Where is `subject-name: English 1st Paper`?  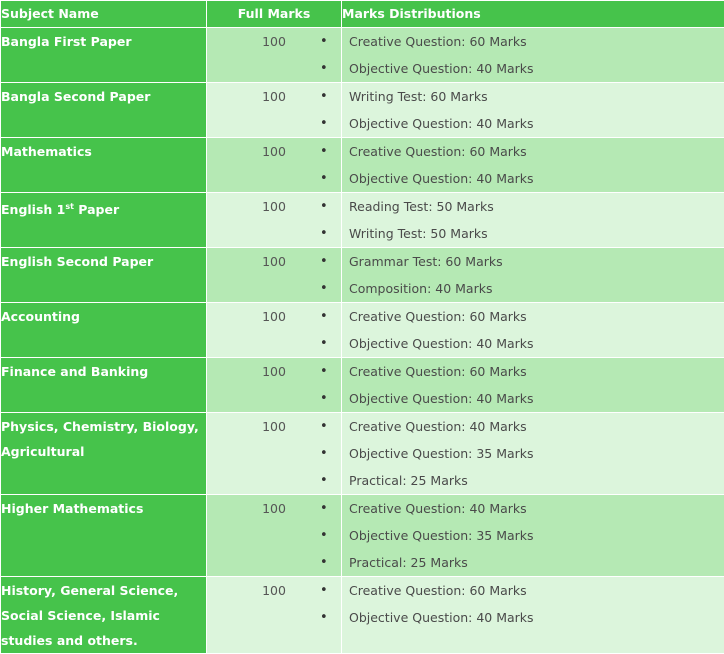
subject-name: English 1st Paper is located at coordinates (103, 207).